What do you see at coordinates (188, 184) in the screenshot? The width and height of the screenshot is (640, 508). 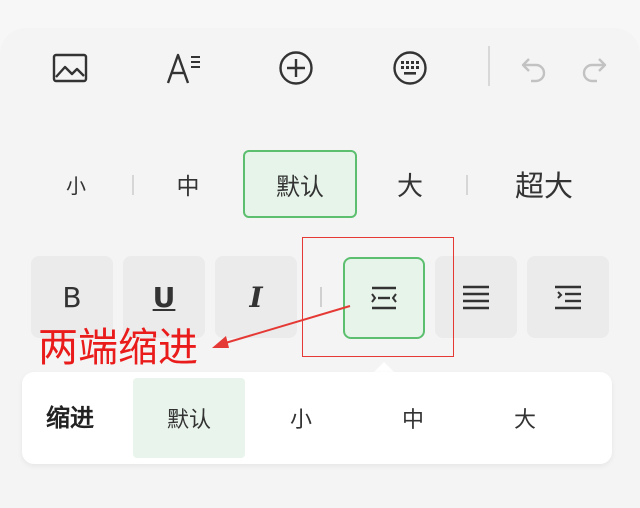 I see `font-size-medium: 中` at bounding box center [188, 184].